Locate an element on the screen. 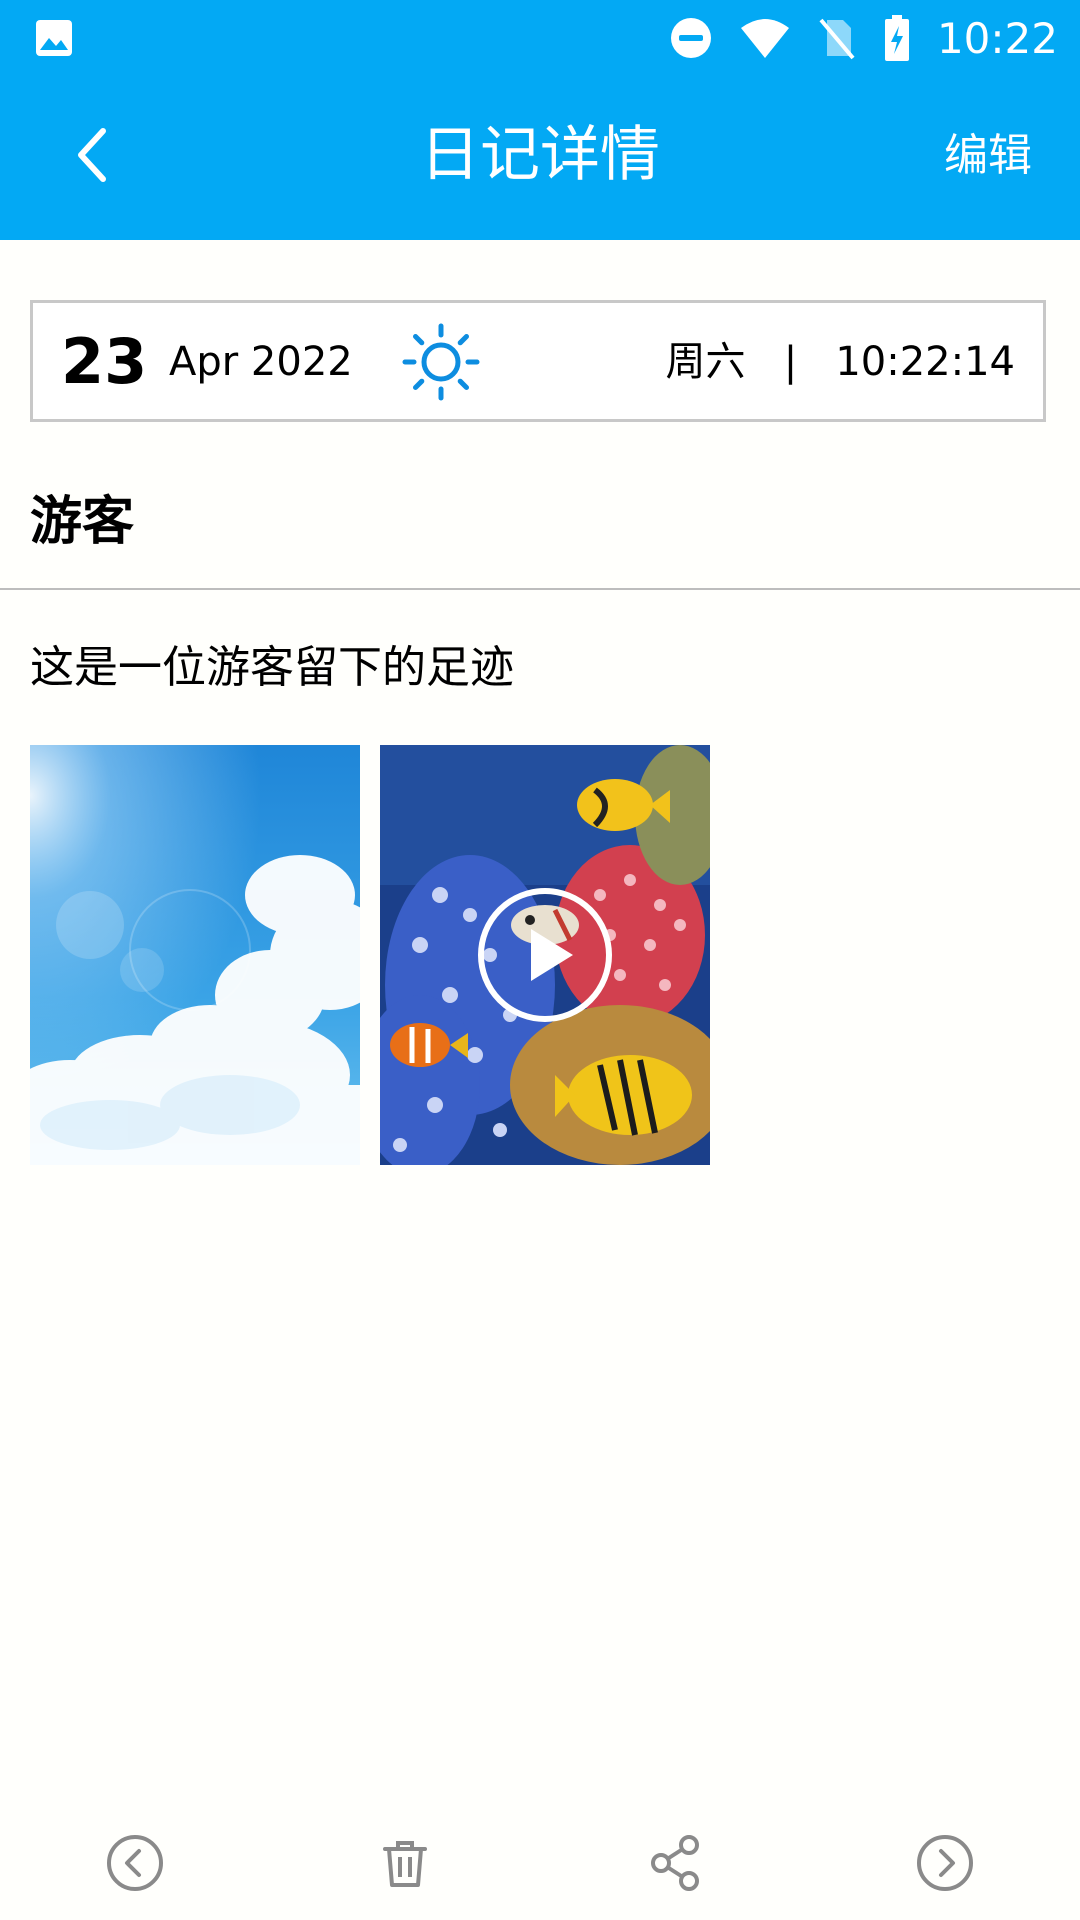  date-month-year: Apr 2022 is located at coordinates (261, 362).